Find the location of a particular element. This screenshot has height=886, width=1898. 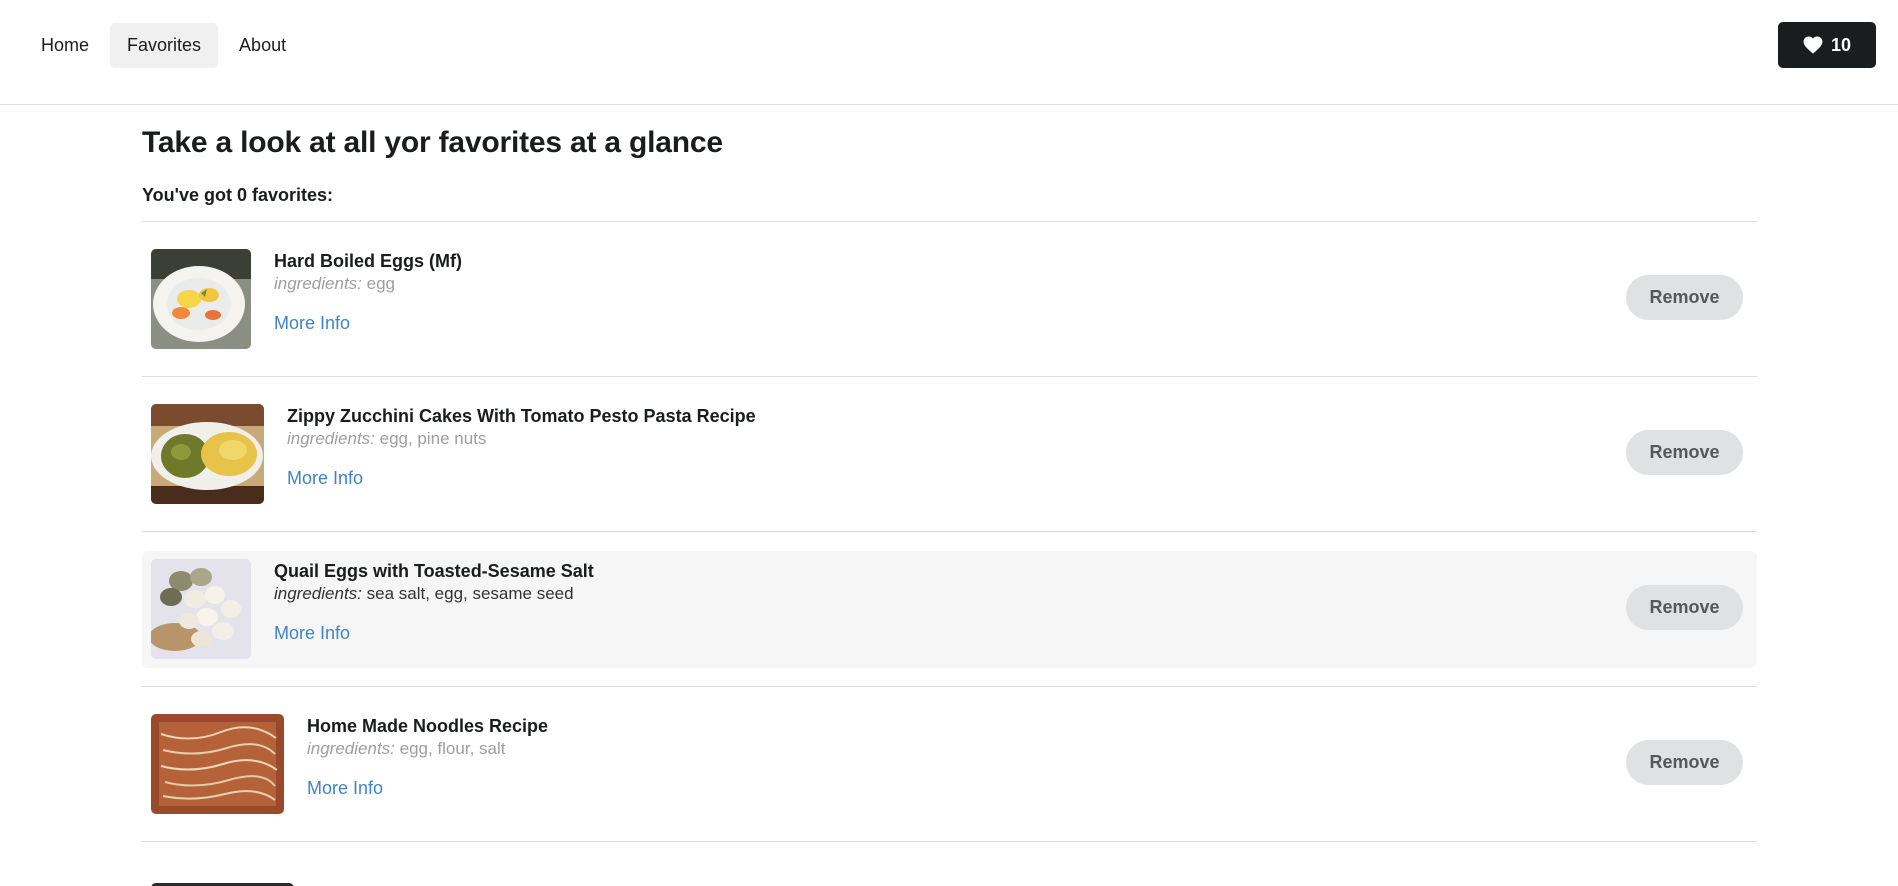

nav-about: About is located at coordinates (262, 45).